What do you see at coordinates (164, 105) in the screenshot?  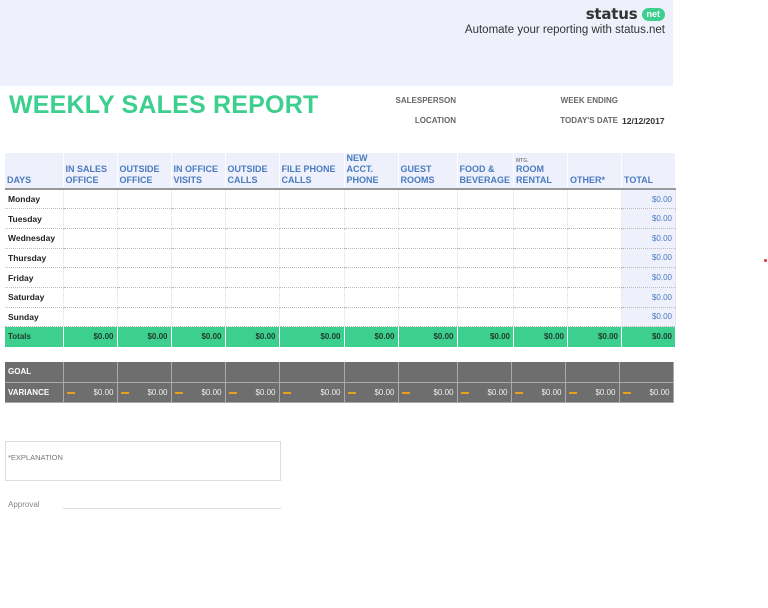 I see `report-title: WEEKLY SALES REPORT` at bounding box center [164, 105].